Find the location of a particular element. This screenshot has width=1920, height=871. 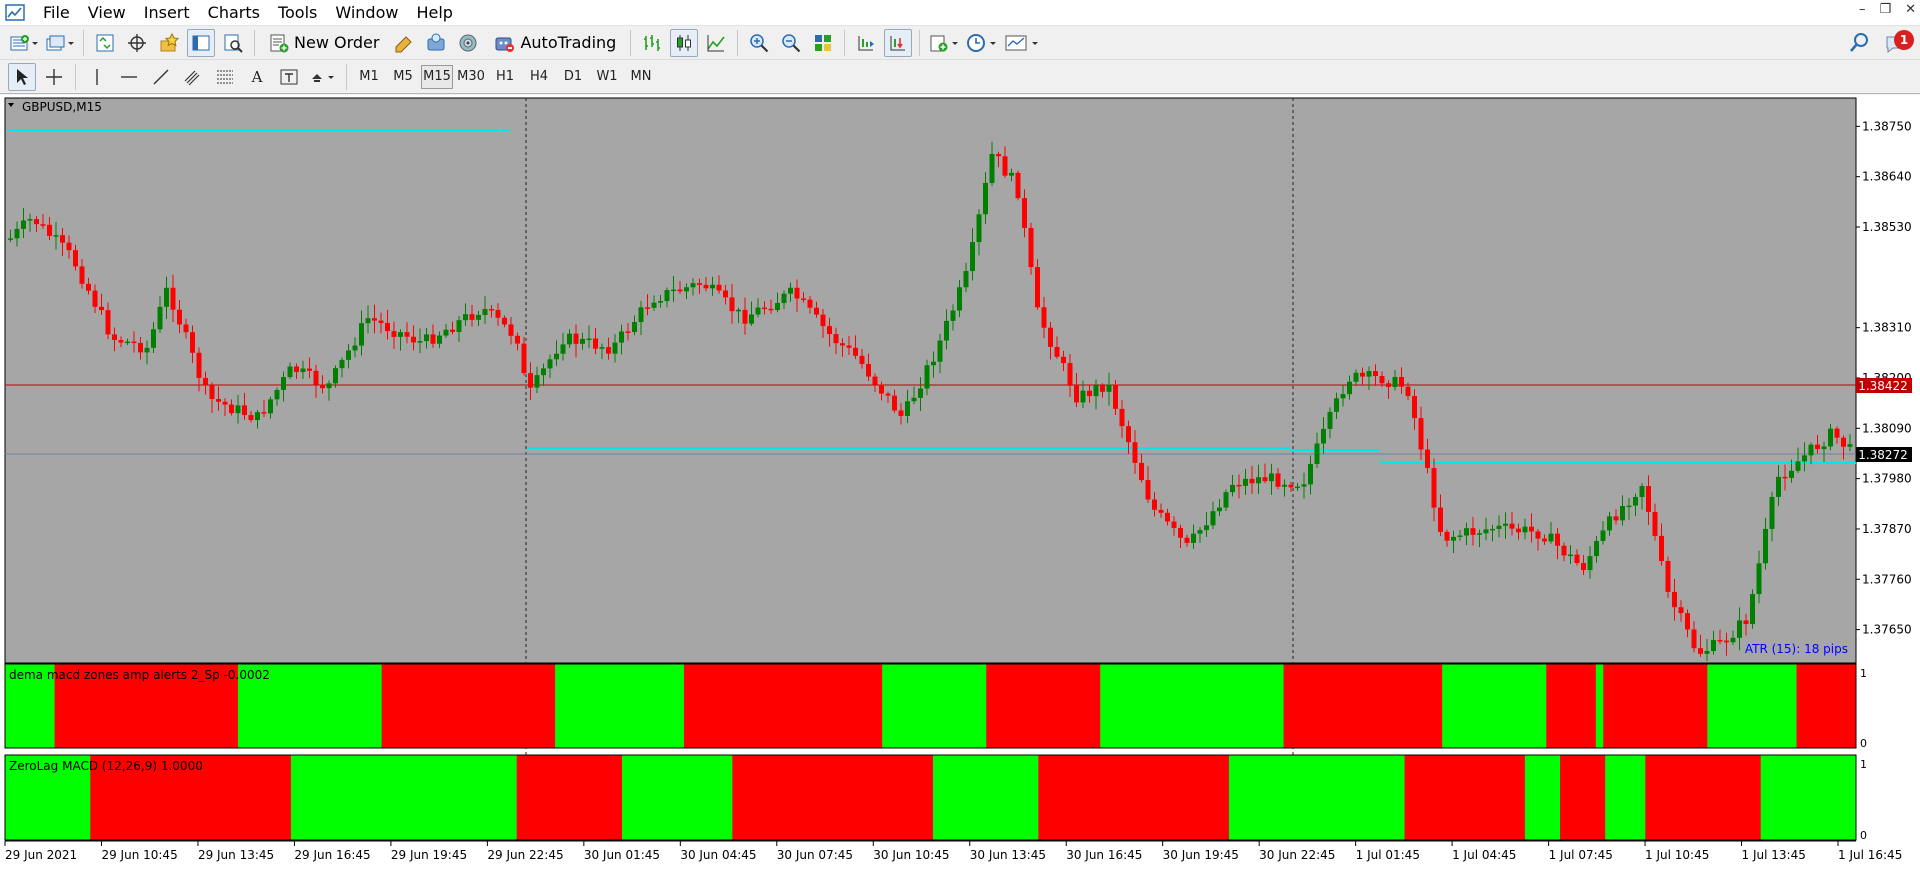

auto-scroll-icon is located at coordinates (898, 42).